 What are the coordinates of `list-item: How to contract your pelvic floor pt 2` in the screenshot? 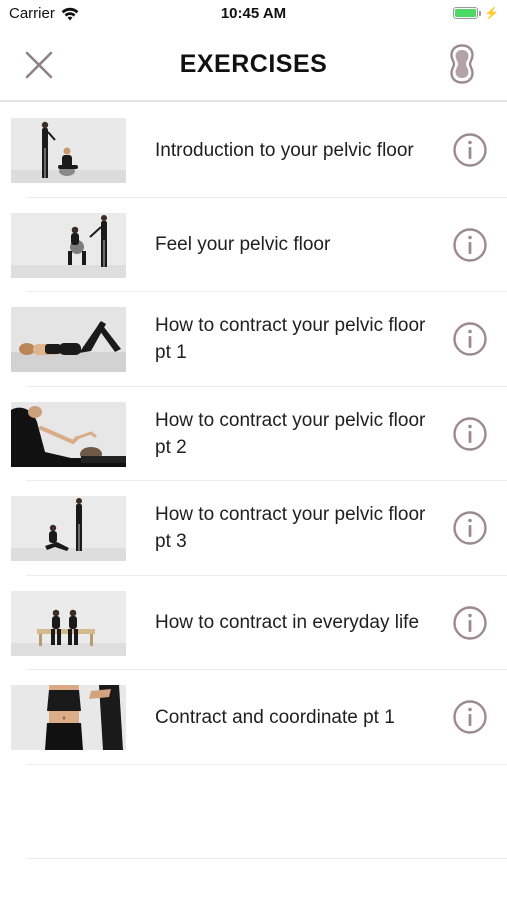 It's located at (253, 434).